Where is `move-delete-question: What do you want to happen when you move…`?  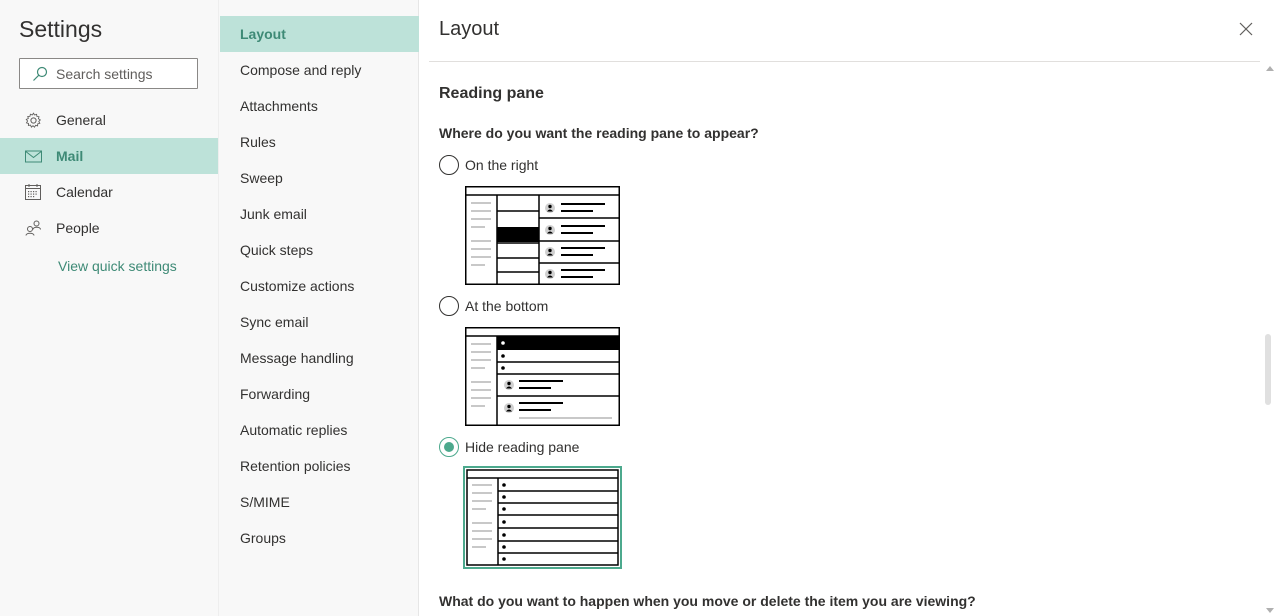 move-delete-question: What do you want to happen when you move… is located at coordinates (707, 601).